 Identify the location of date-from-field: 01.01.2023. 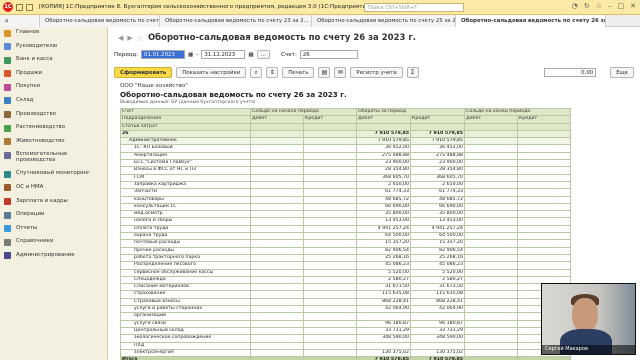
(163, 54).